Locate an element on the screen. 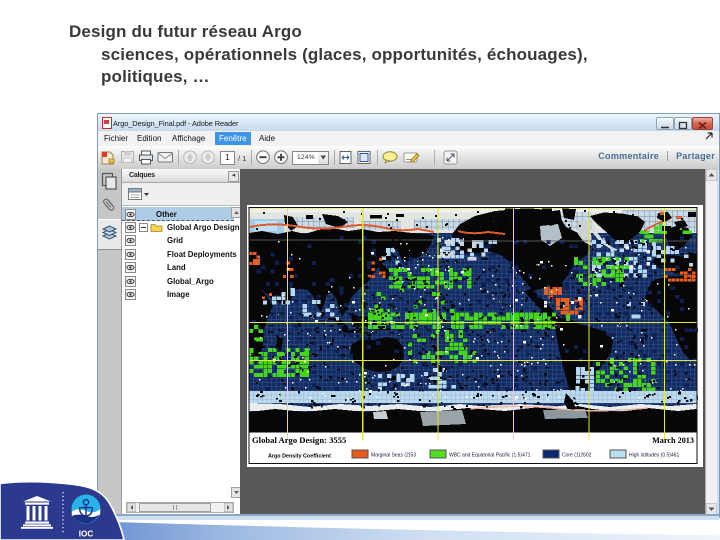 This screenshot has height=540, width=720. svg-text: High latitudes (0.5)461 is located at coordinates (654, 456).